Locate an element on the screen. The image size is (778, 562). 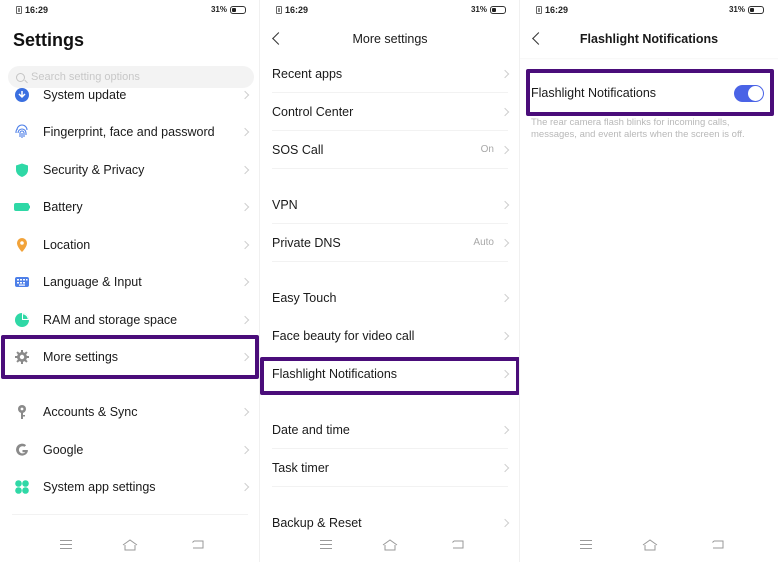
item-value: Auto is located at coordinates (483, 242).